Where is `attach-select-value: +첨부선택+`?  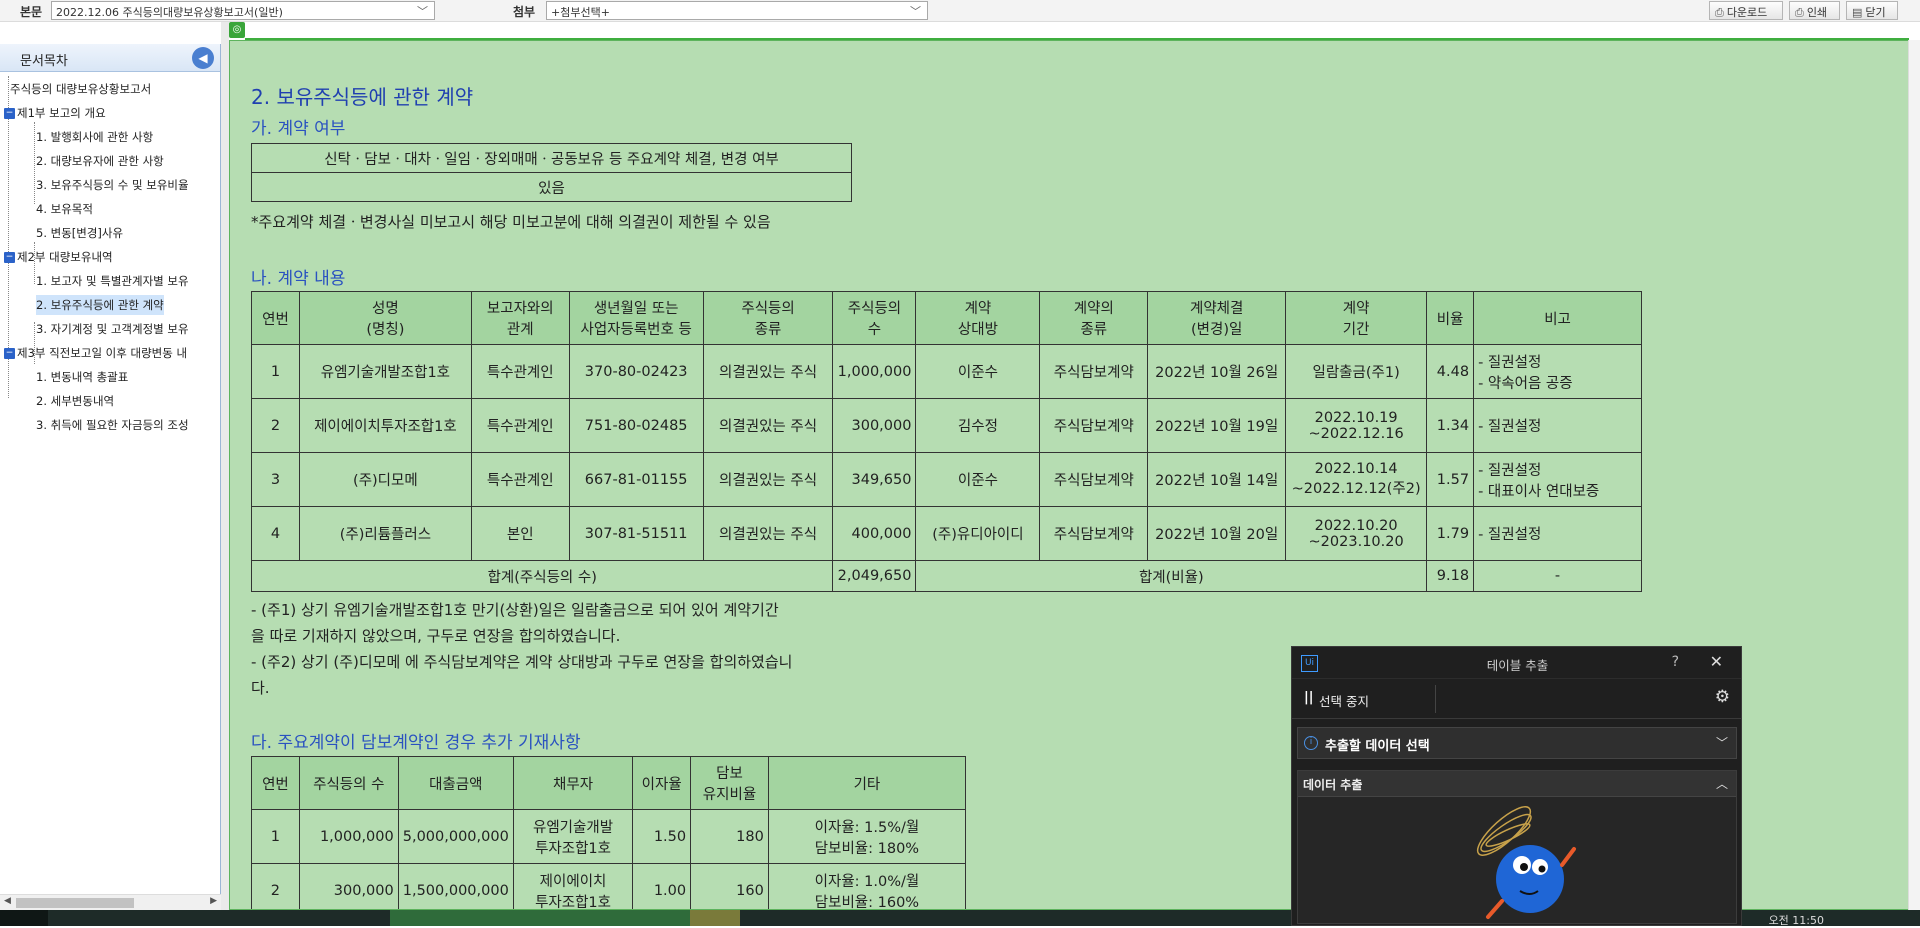 attach-select-value: +첨부선택+ is located at coordinates (580, 12).